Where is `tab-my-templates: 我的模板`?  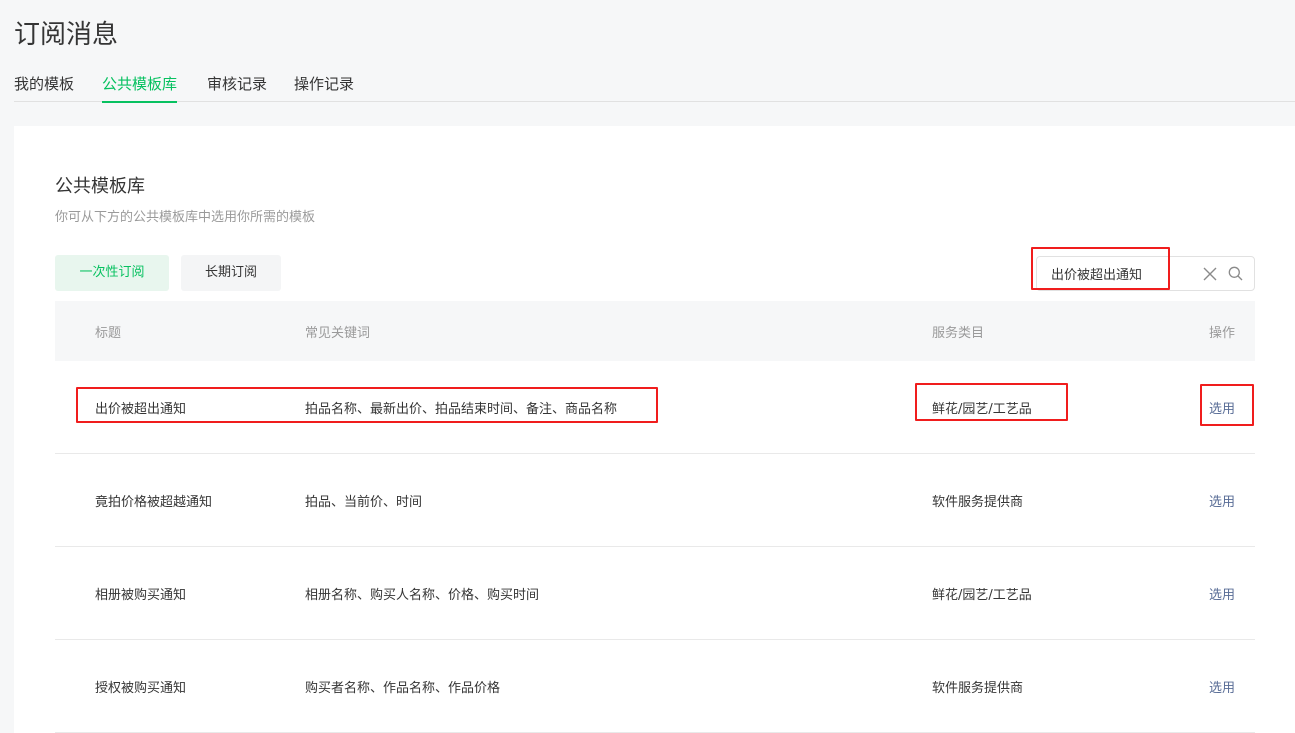
tab-my-templates: 我的模板 is located at coordinates (44, 88).